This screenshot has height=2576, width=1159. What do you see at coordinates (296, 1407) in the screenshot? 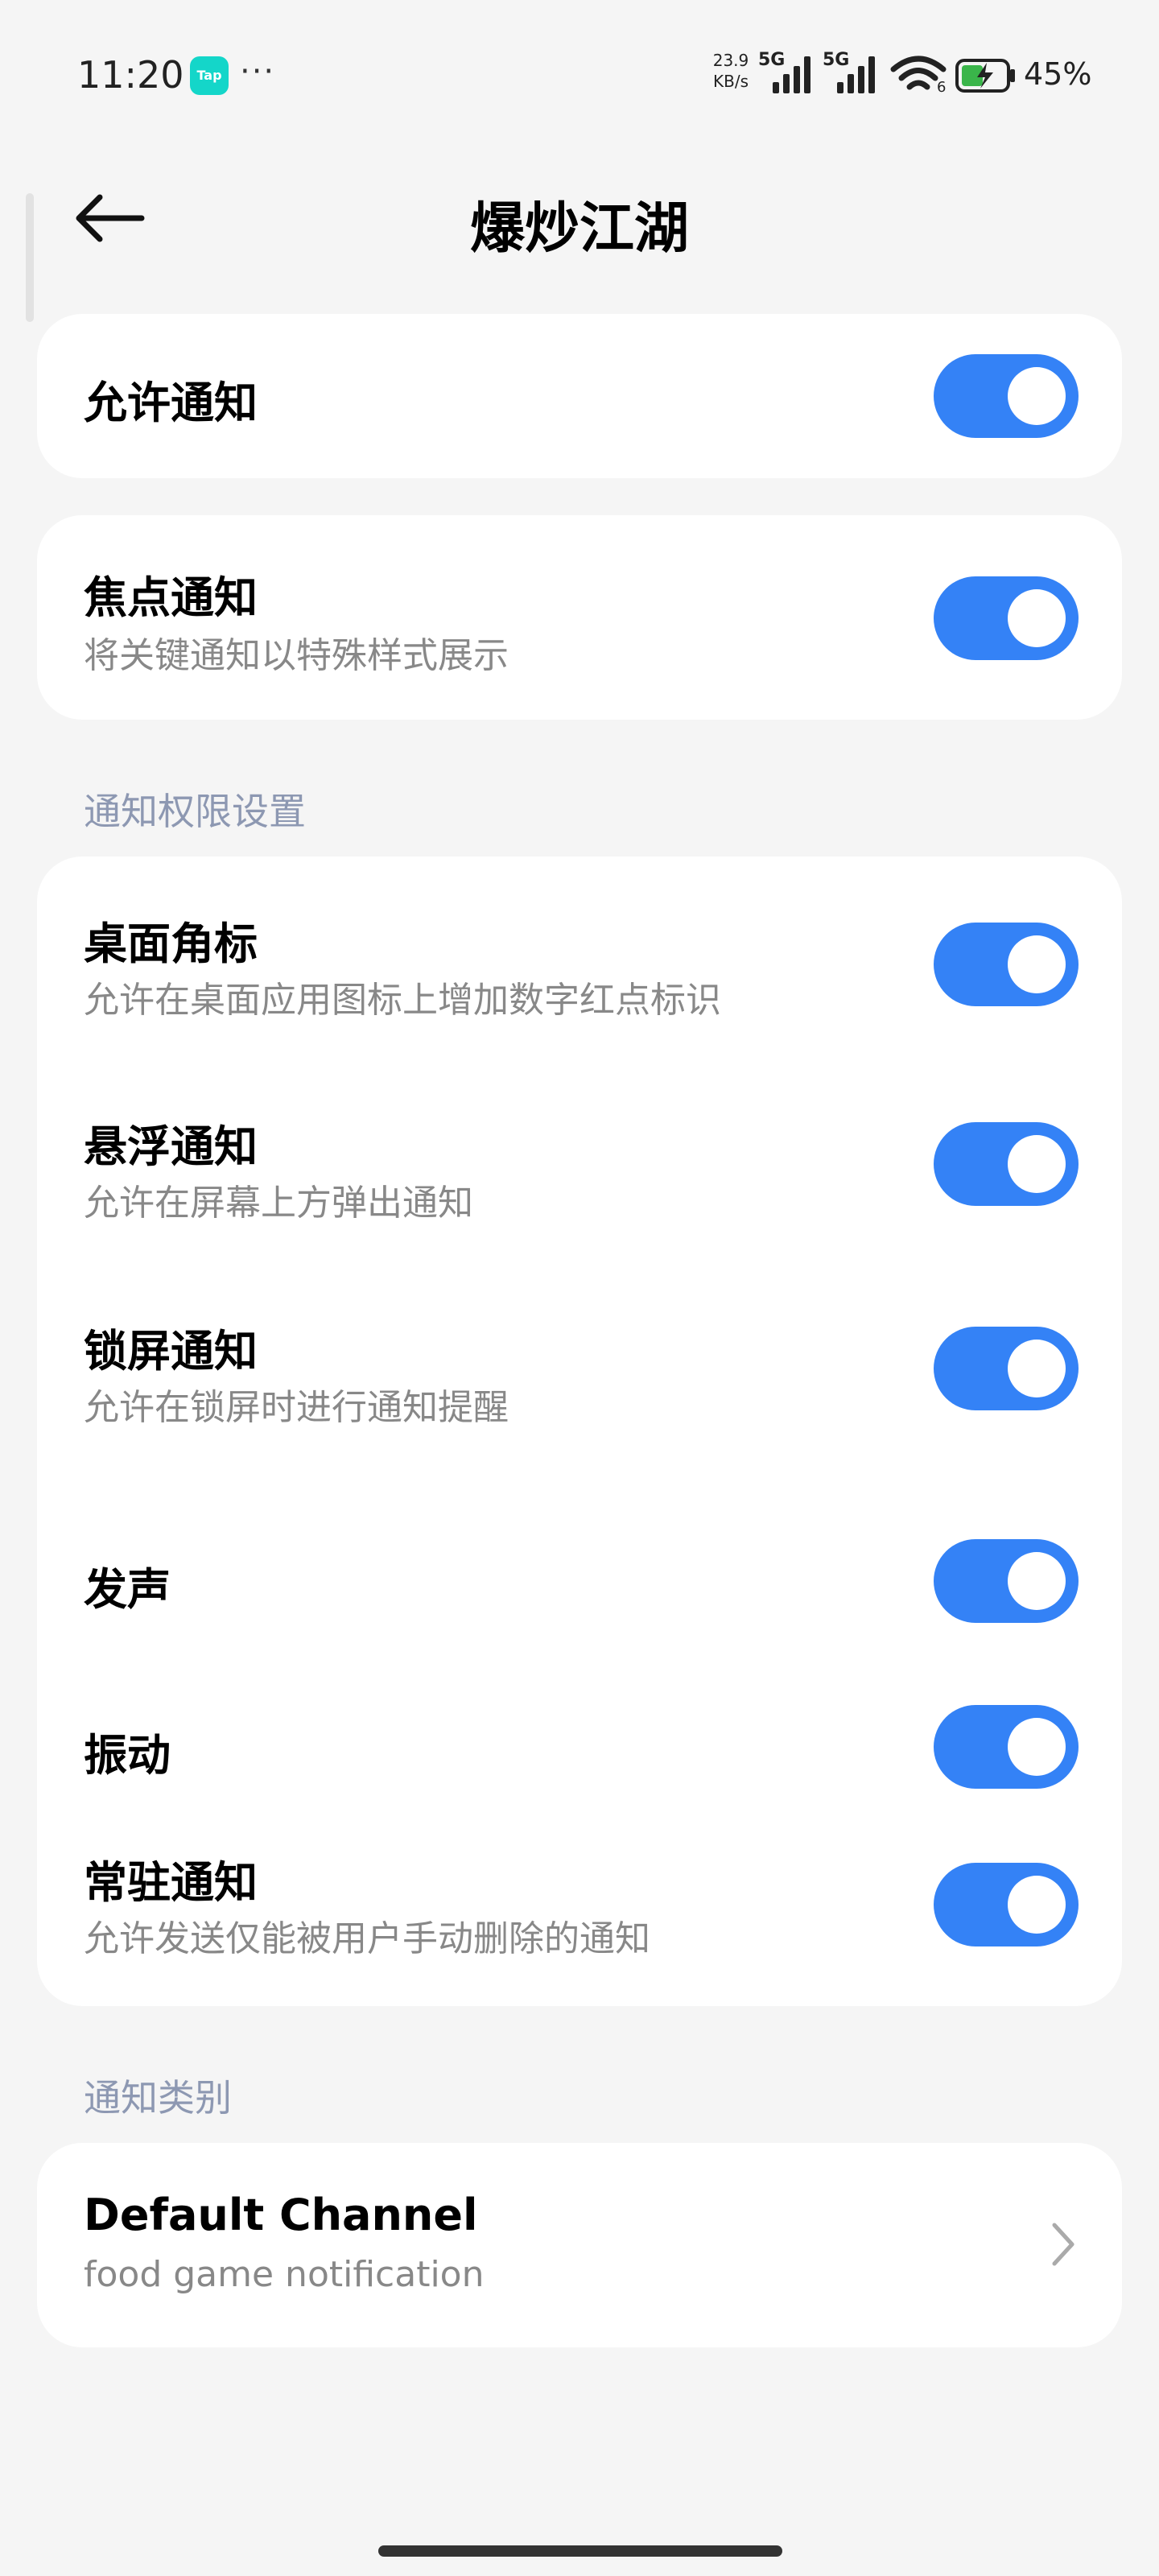
I see `lockscreen-notification-description: 允许在锁屏时进行通知提醒` at bounding box center [296, 1407].